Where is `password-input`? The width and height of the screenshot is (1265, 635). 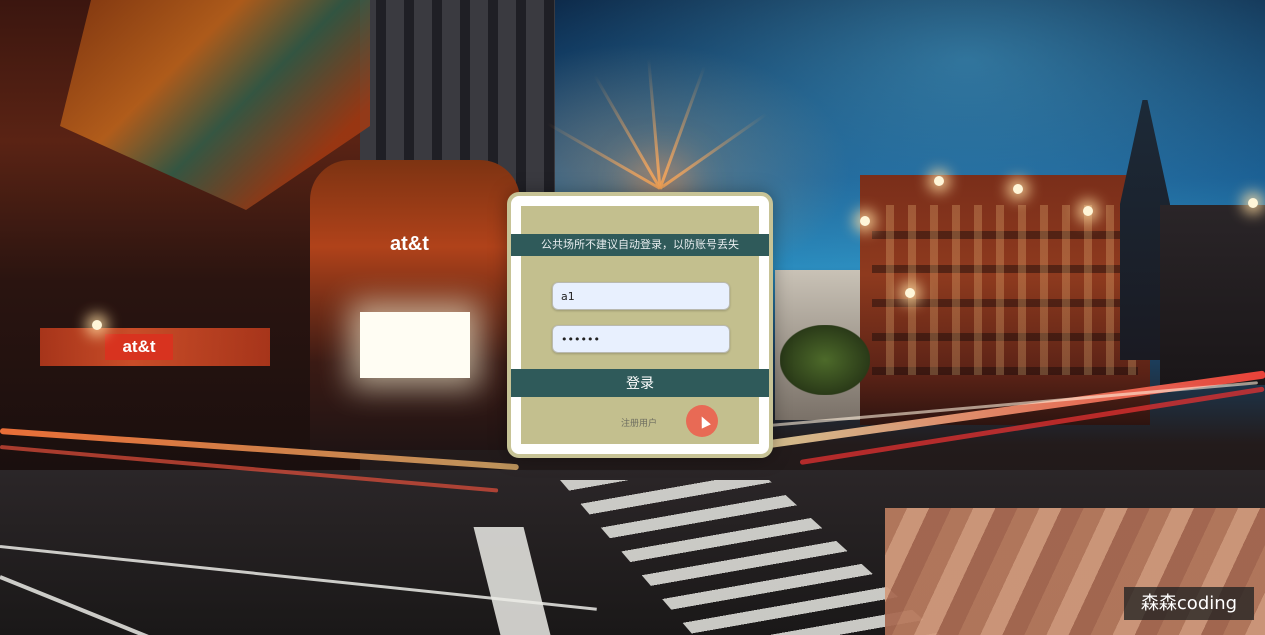 password-input is located at coordinates (641, 339).